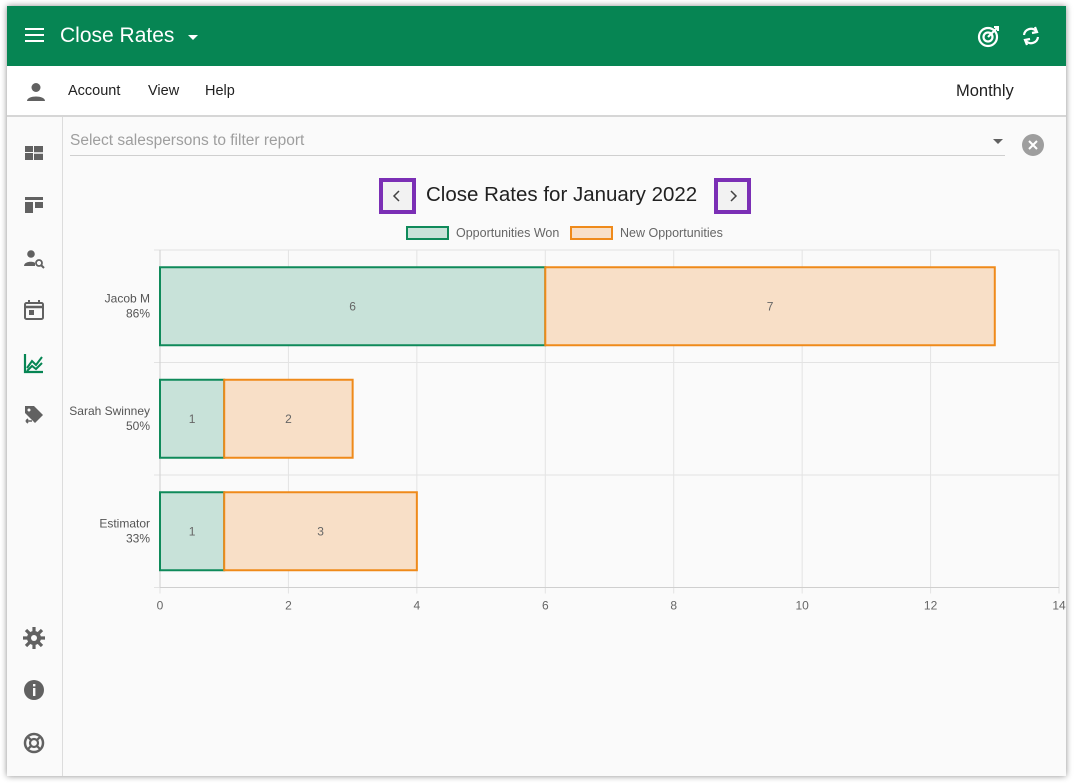  I want to click on menu-help: Help, so click(220, 91).